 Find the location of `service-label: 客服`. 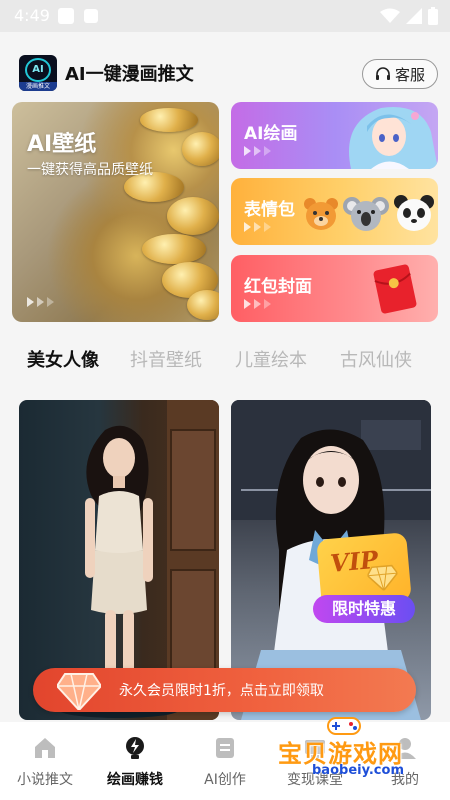

service-label: 客服 is located at coordinates (409, 74).